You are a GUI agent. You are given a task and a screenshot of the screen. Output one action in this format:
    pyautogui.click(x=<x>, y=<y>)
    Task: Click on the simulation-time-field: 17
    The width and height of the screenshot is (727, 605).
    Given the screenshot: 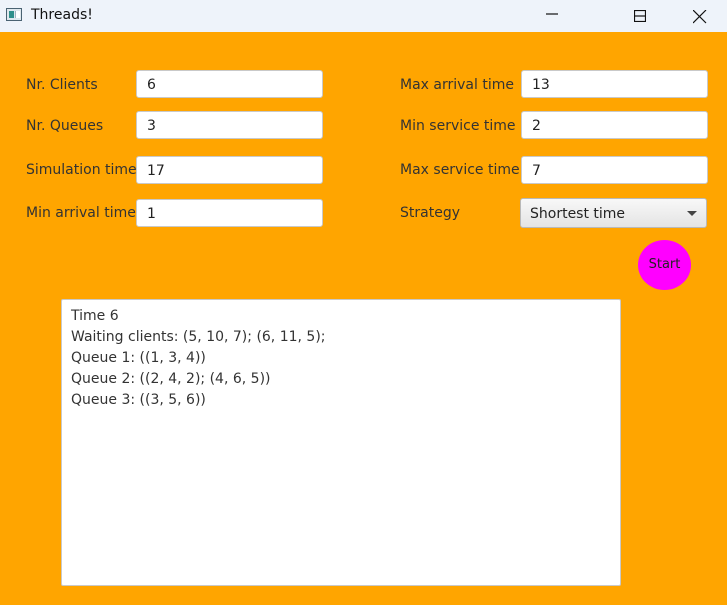 What is the action you would take?
    pyautogui.click(x=229, y=170)
    